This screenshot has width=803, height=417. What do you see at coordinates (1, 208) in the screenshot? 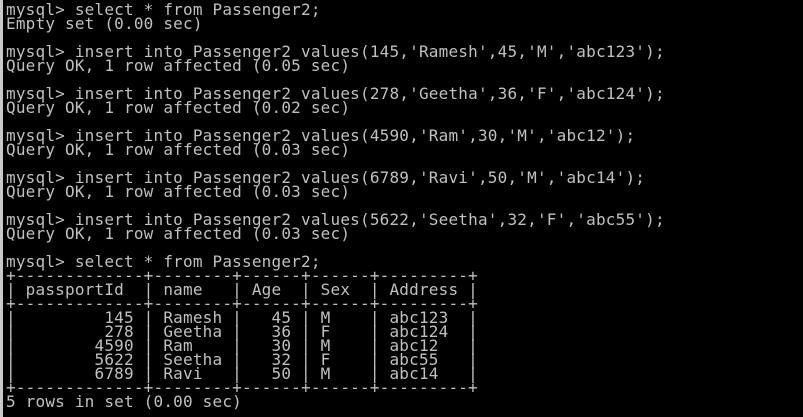
I see `window-left-border` at bounding box center [1, 208].